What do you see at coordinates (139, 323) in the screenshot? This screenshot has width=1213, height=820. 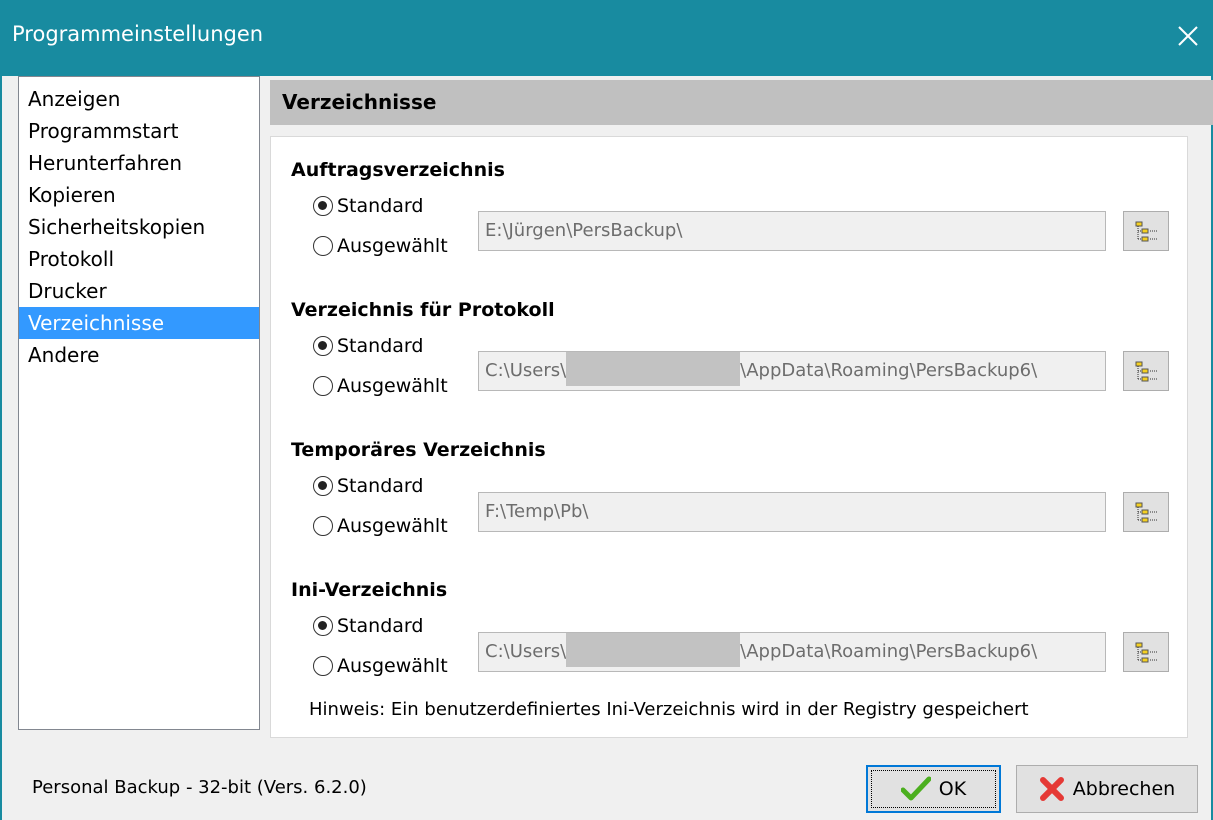 I see `nav-item-verzeichnisse: Verzeichnisse` at bounding box center [139, 323].